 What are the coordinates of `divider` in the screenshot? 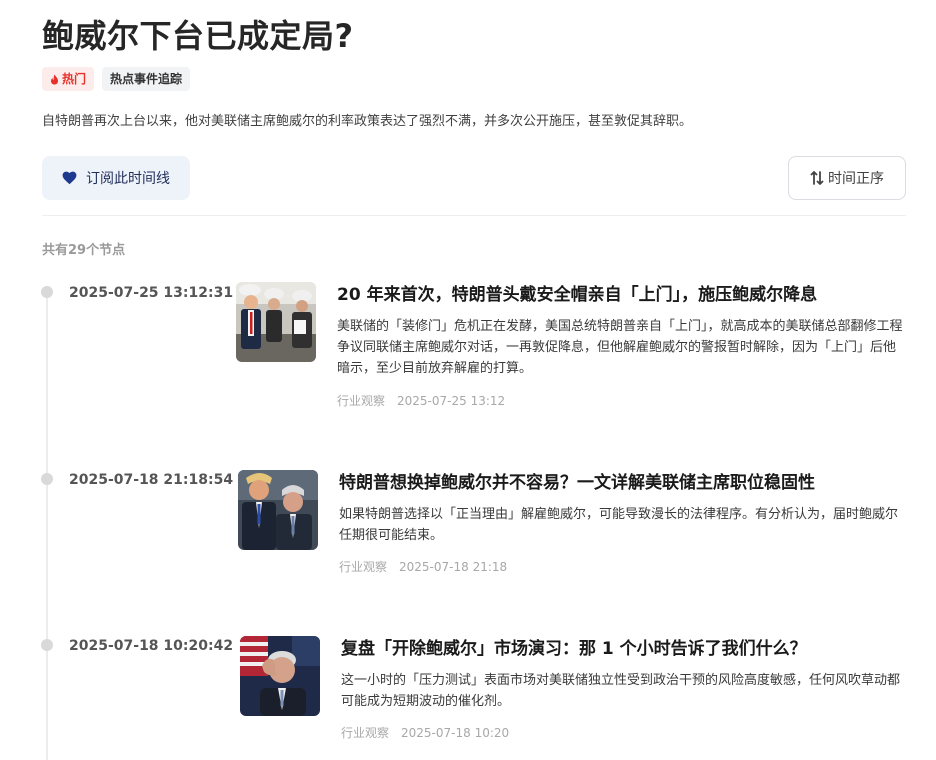 It's located at (474, 215).